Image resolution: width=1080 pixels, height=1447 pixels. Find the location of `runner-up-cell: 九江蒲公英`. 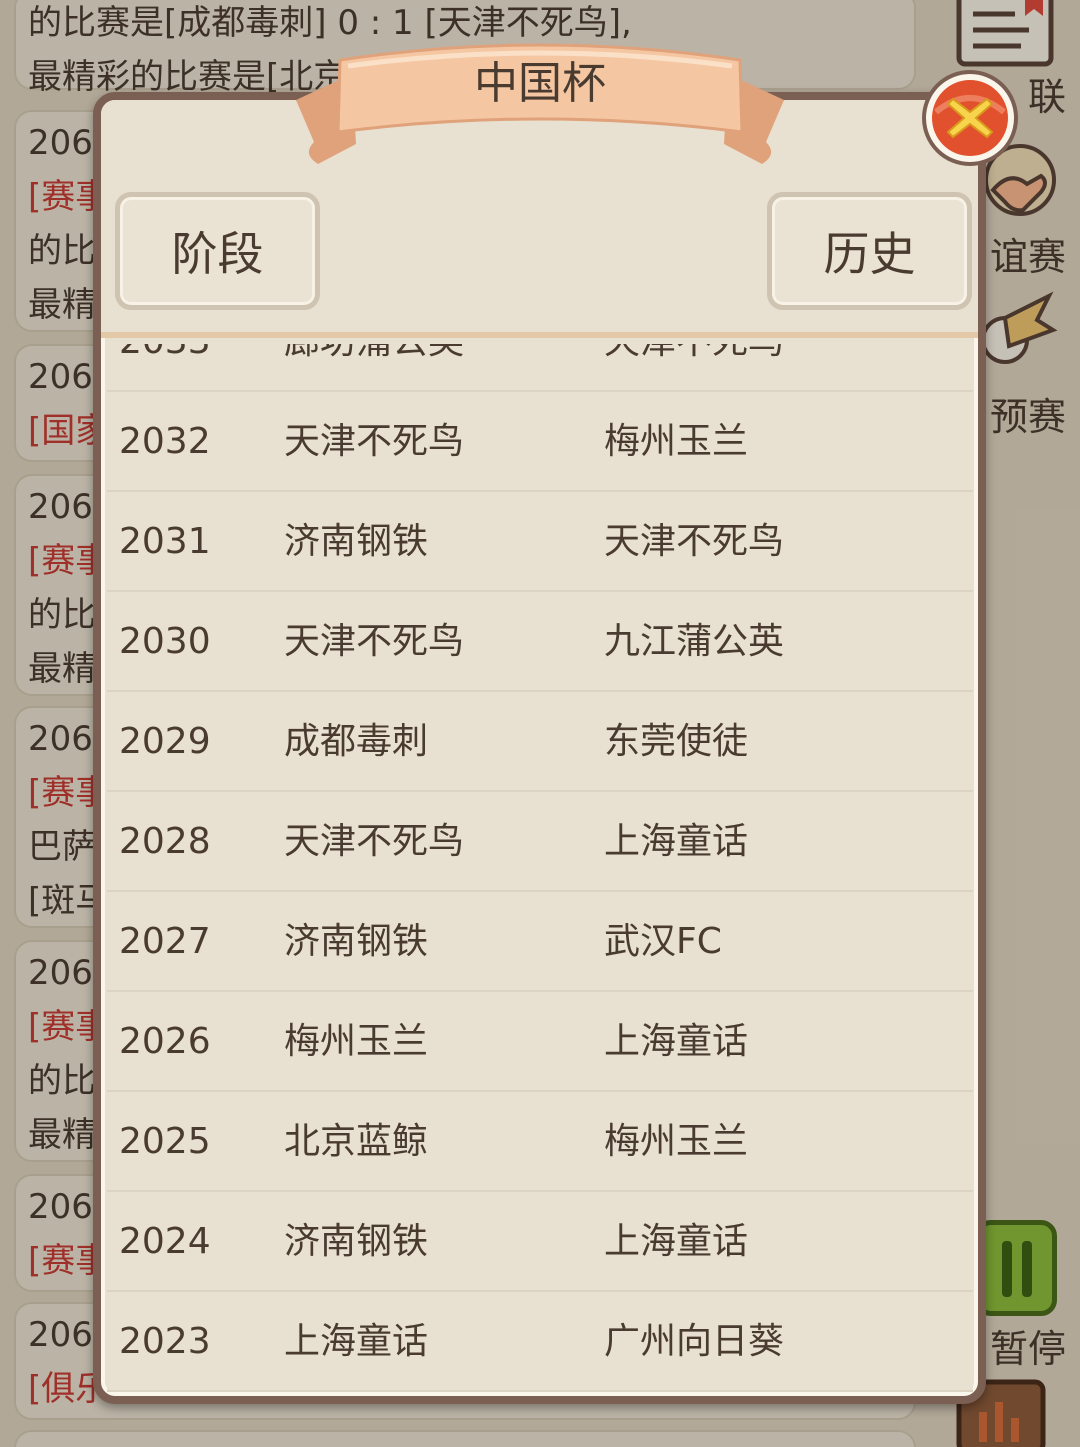

runner-up-cell: 九江蒲公英 is located at coordinates (694, 641).